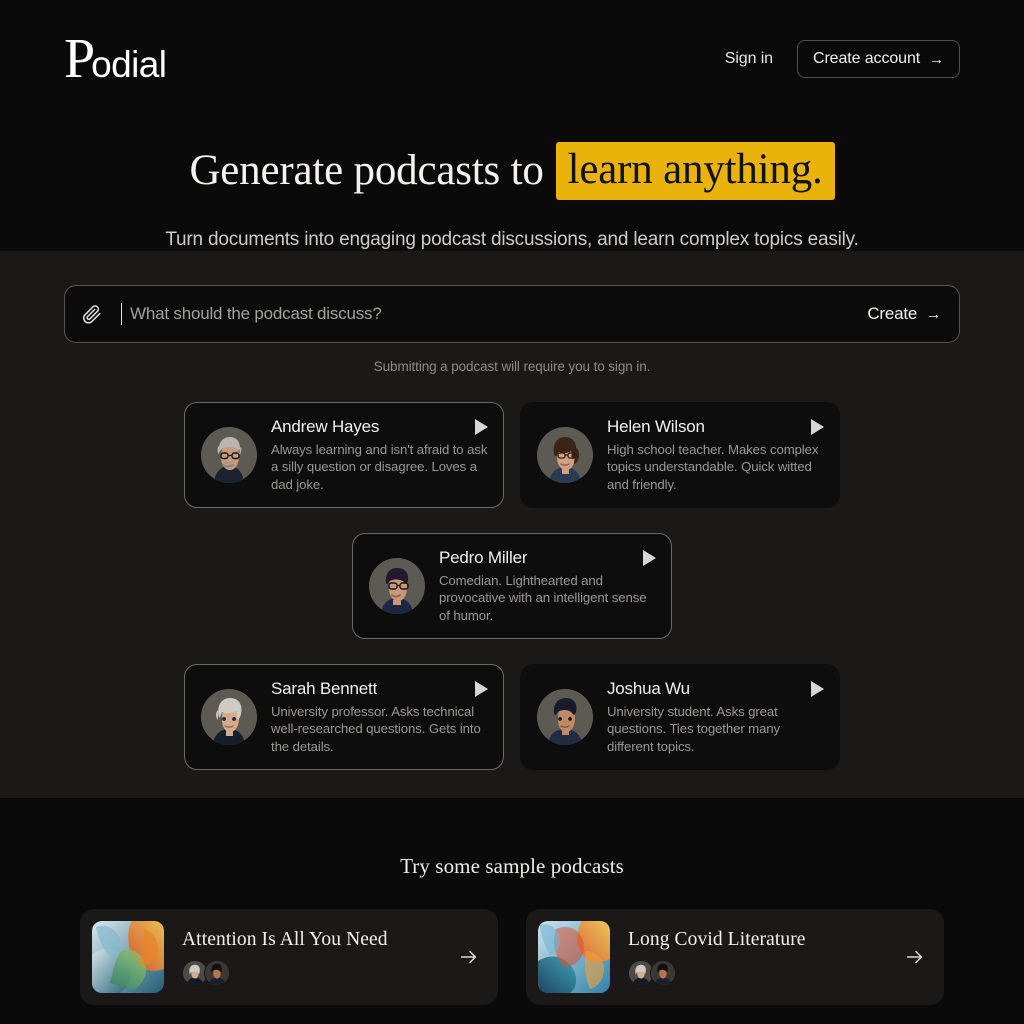  I want to click on create-podcast-button: Create →, so click(894, 314).